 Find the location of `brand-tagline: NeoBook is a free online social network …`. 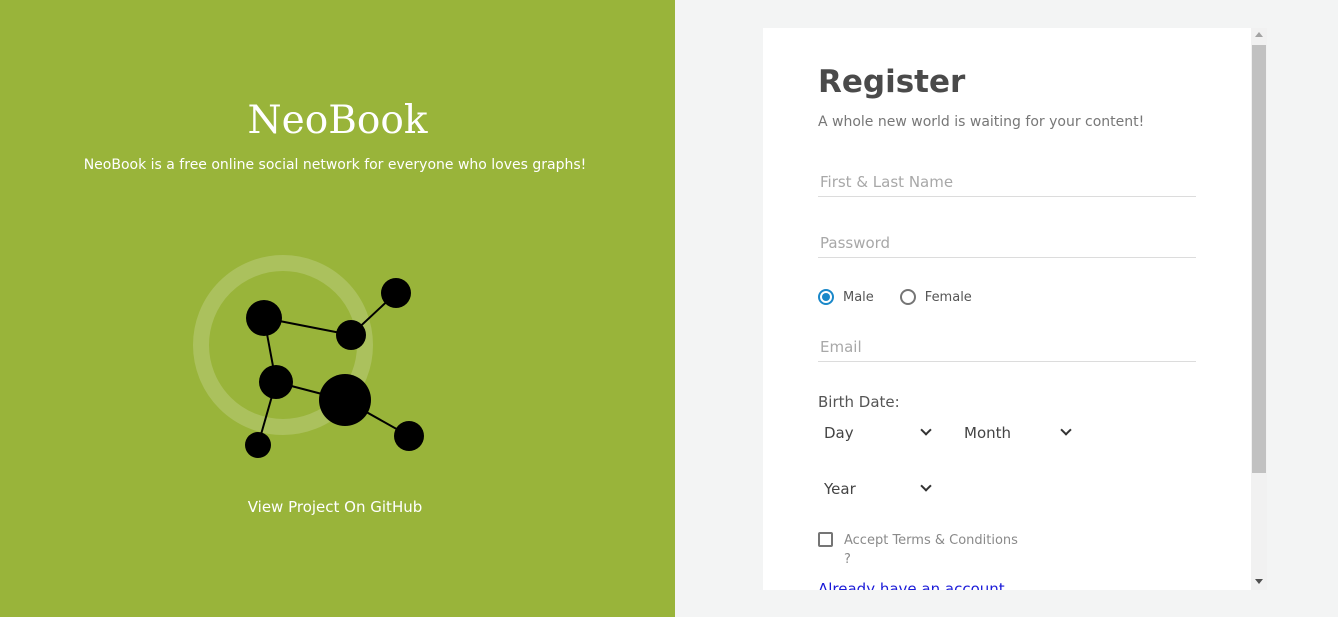

brand-tagline: NeoBook is a free online social network … is located at coordinates (335, 165).